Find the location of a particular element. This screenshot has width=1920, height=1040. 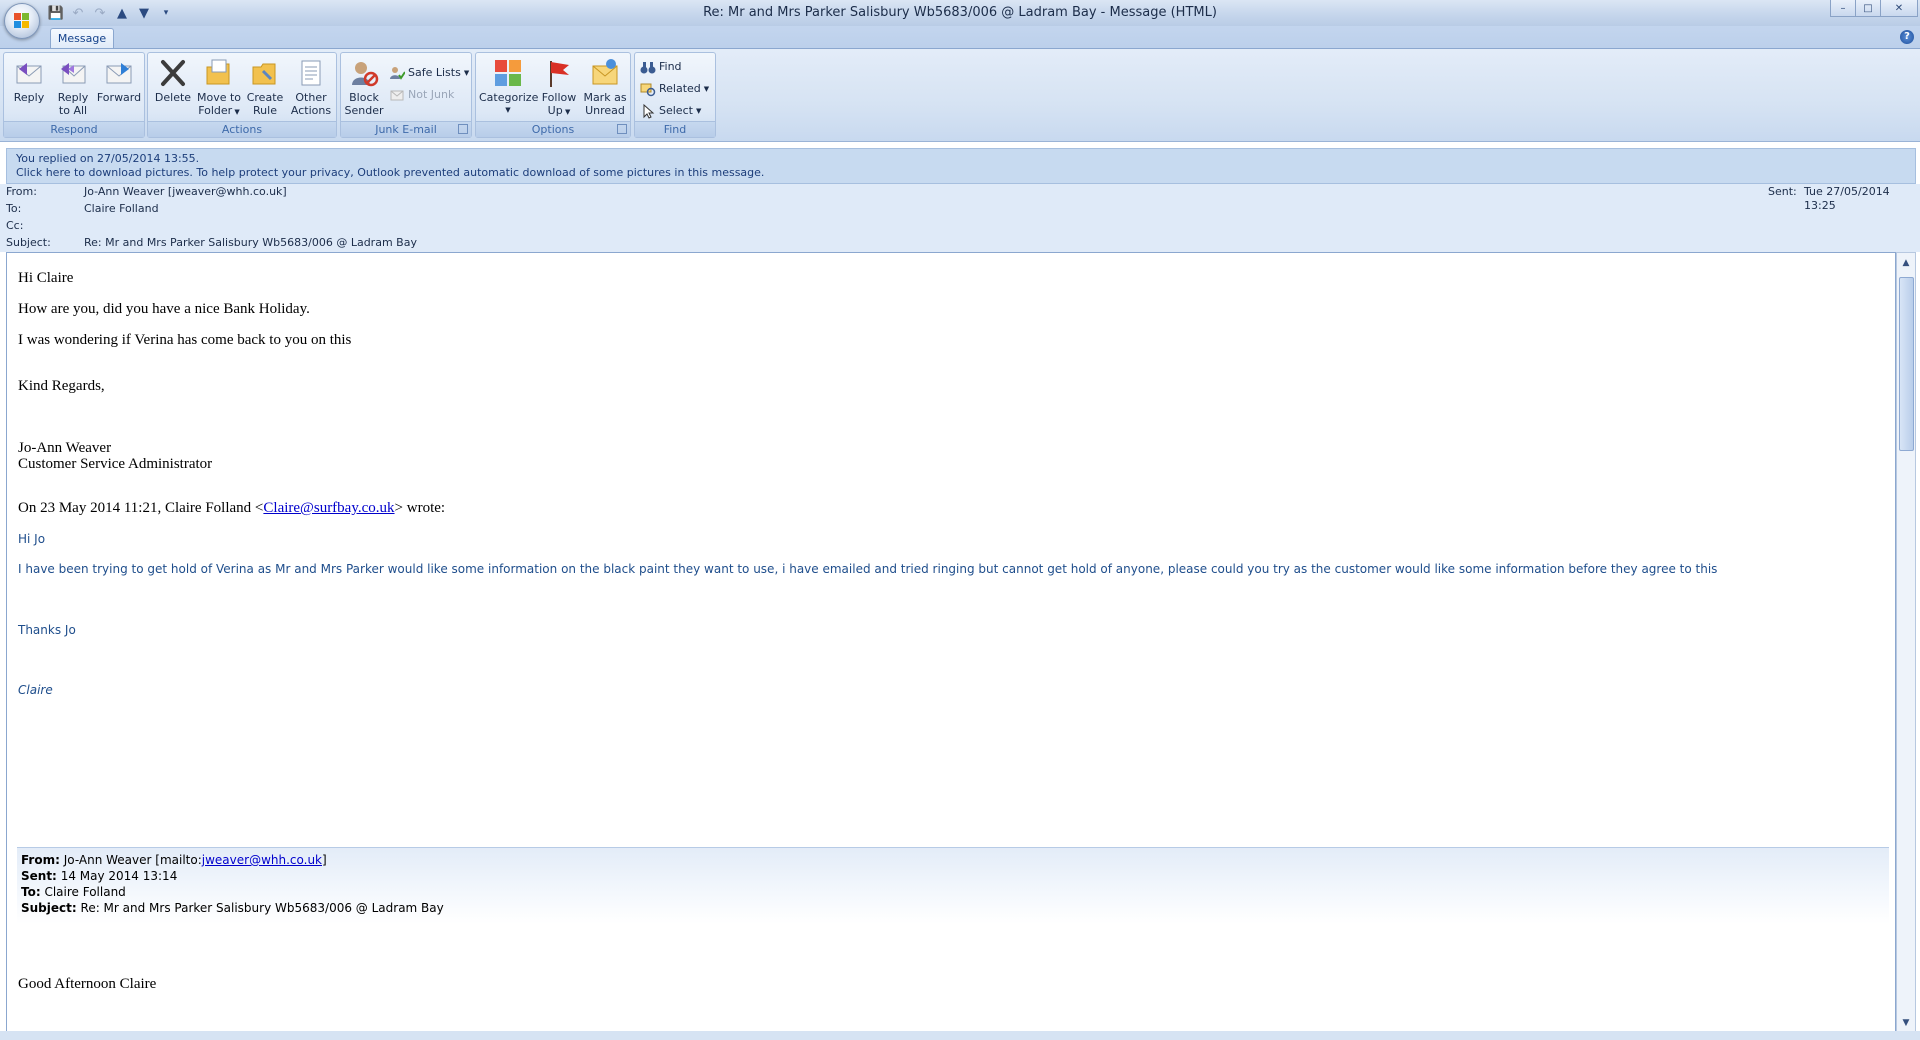

email-link: Claire@surfbay.co.uk is located at coordinates (328, 508).